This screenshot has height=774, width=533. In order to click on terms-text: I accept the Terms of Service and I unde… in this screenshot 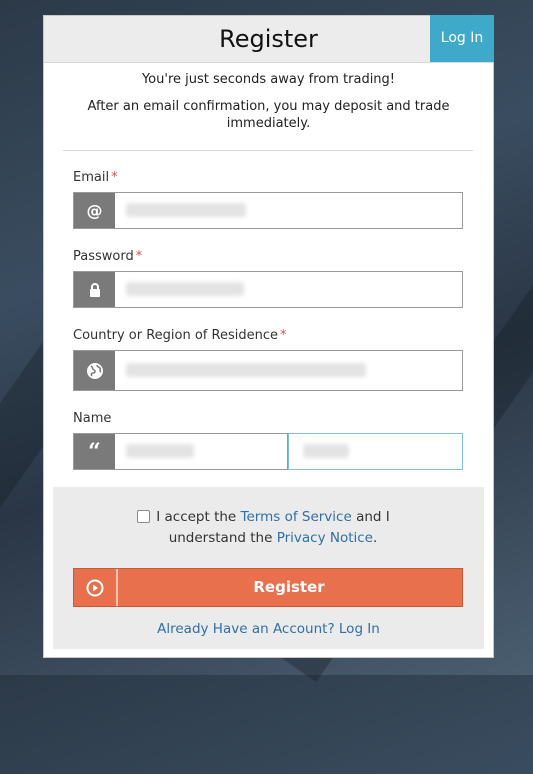, I will do `click(273, 527)`.